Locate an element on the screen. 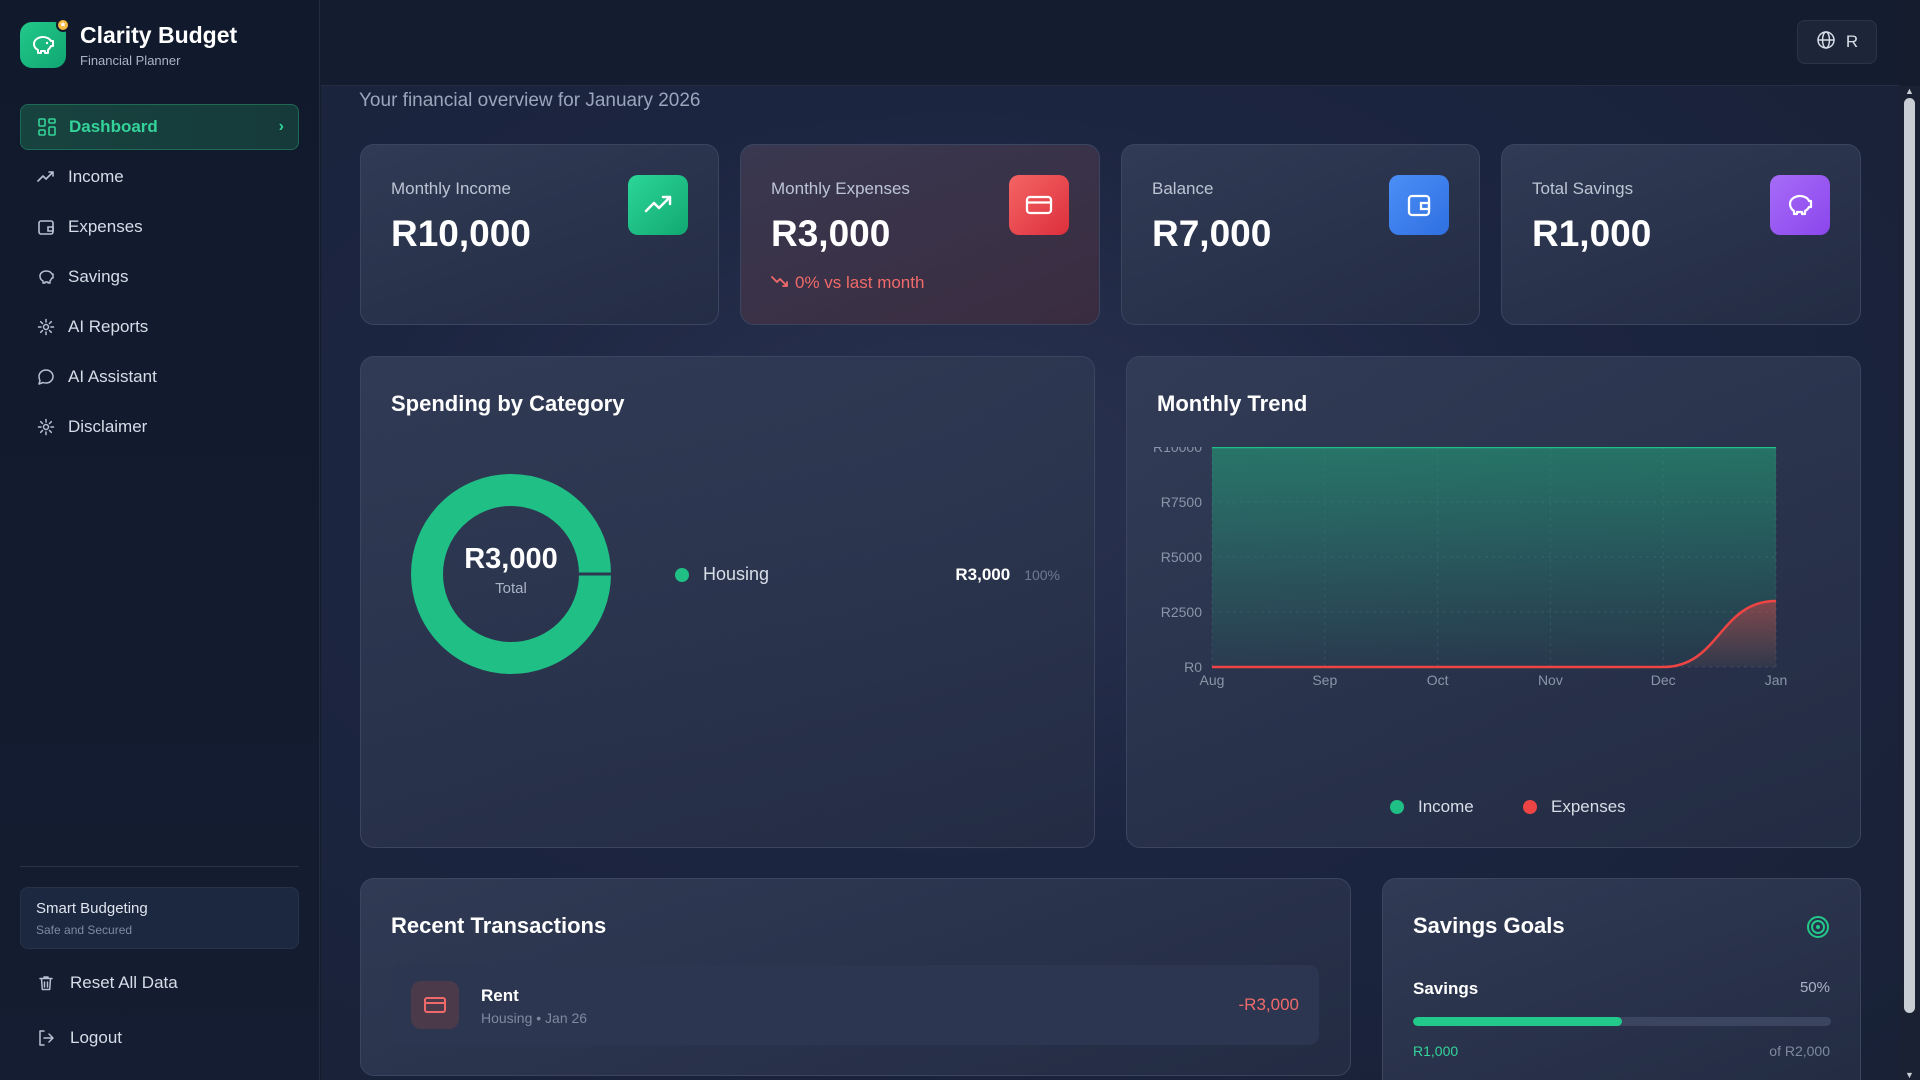  spending-title: Spending by Category is located at coordinates (508, 403).